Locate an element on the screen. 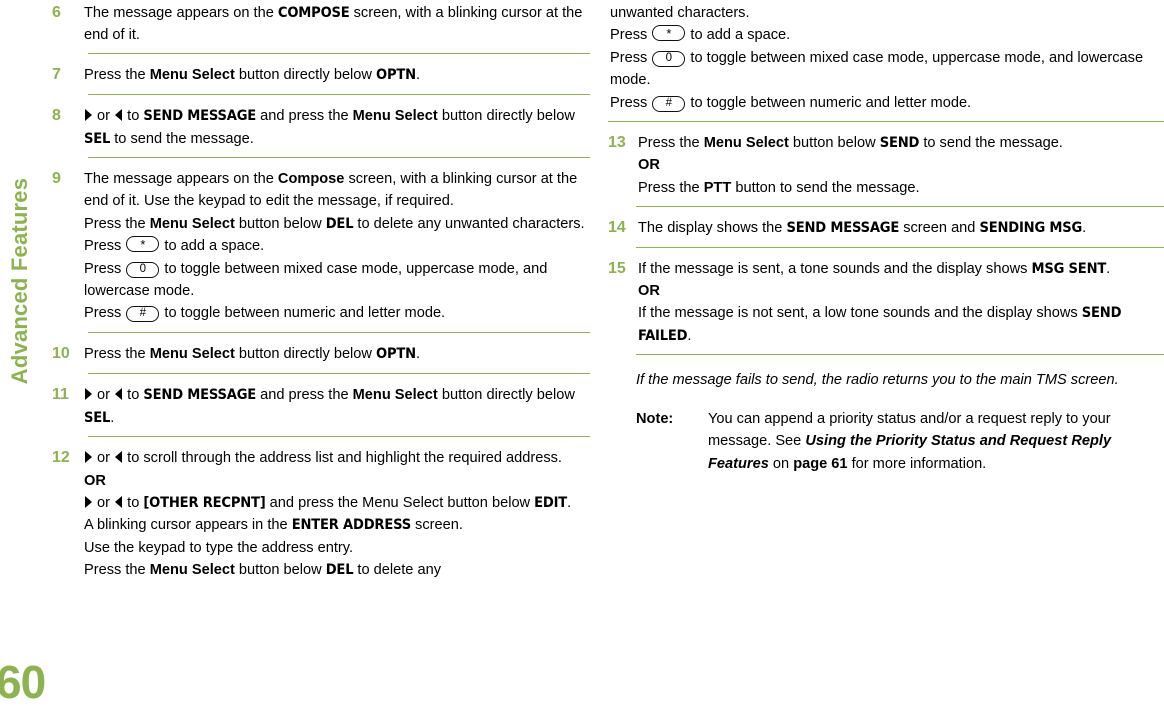 This screenshot has height=708, width=1164. term-edit: EDIT is located at coordinates (551, 502).